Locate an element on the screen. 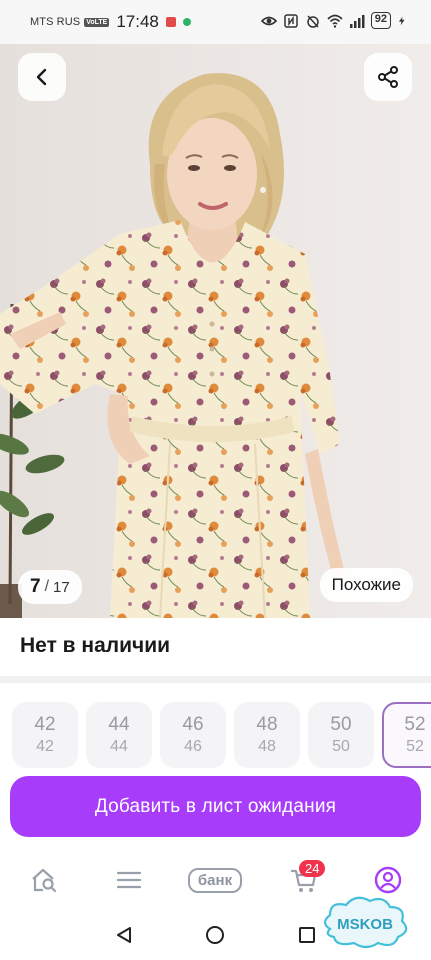 This screenshot has height=960, width=431. section-divider is located at coordinates (215, 679).